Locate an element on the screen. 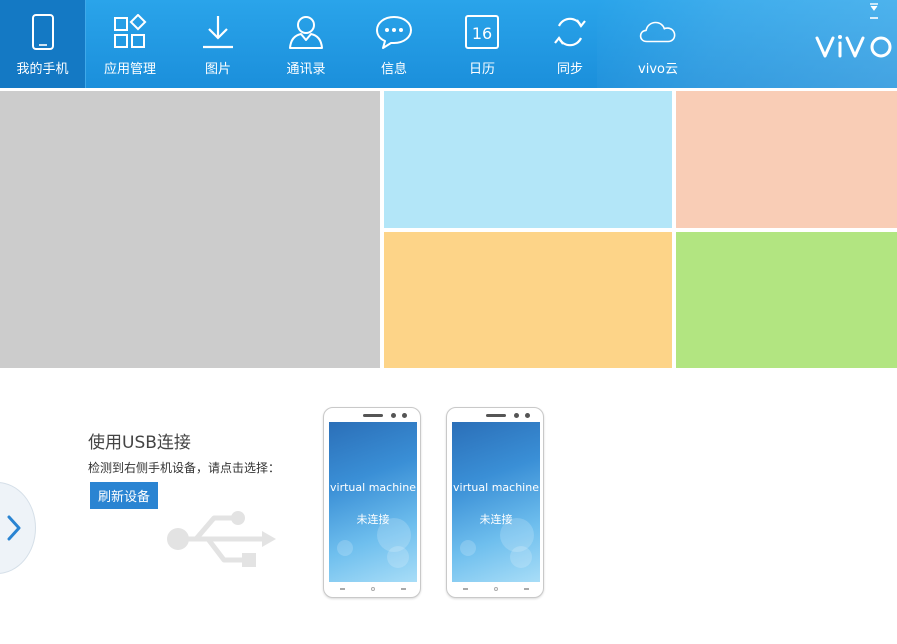 This screenshot has height=644, width=897. tab-label: 日历 is located at coordinates (481, 69).